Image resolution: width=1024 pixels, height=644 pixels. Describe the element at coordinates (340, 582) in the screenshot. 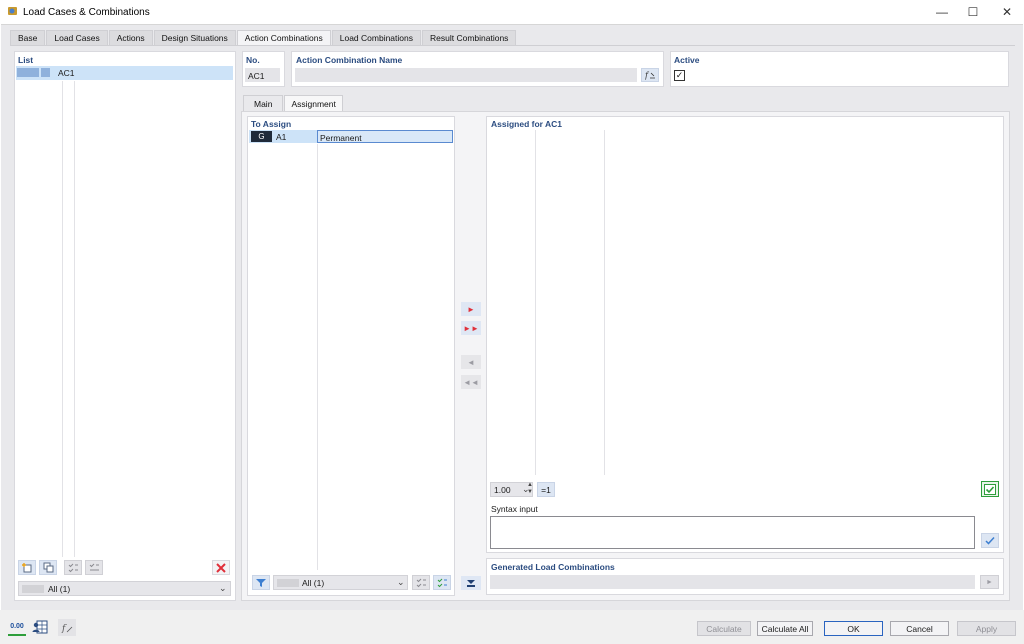

I see `to-assign-filter-select: All (1) ⌄` at that location.